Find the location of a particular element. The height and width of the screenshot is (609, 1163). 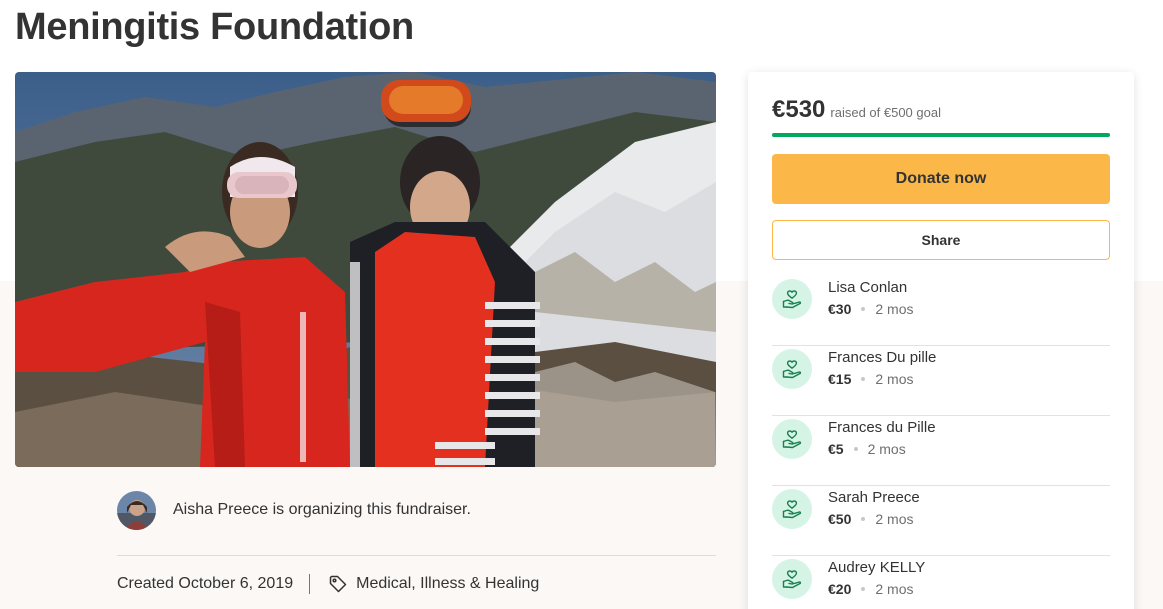

page-title: Meningitis Foundation is located at coordinates (214, 27).